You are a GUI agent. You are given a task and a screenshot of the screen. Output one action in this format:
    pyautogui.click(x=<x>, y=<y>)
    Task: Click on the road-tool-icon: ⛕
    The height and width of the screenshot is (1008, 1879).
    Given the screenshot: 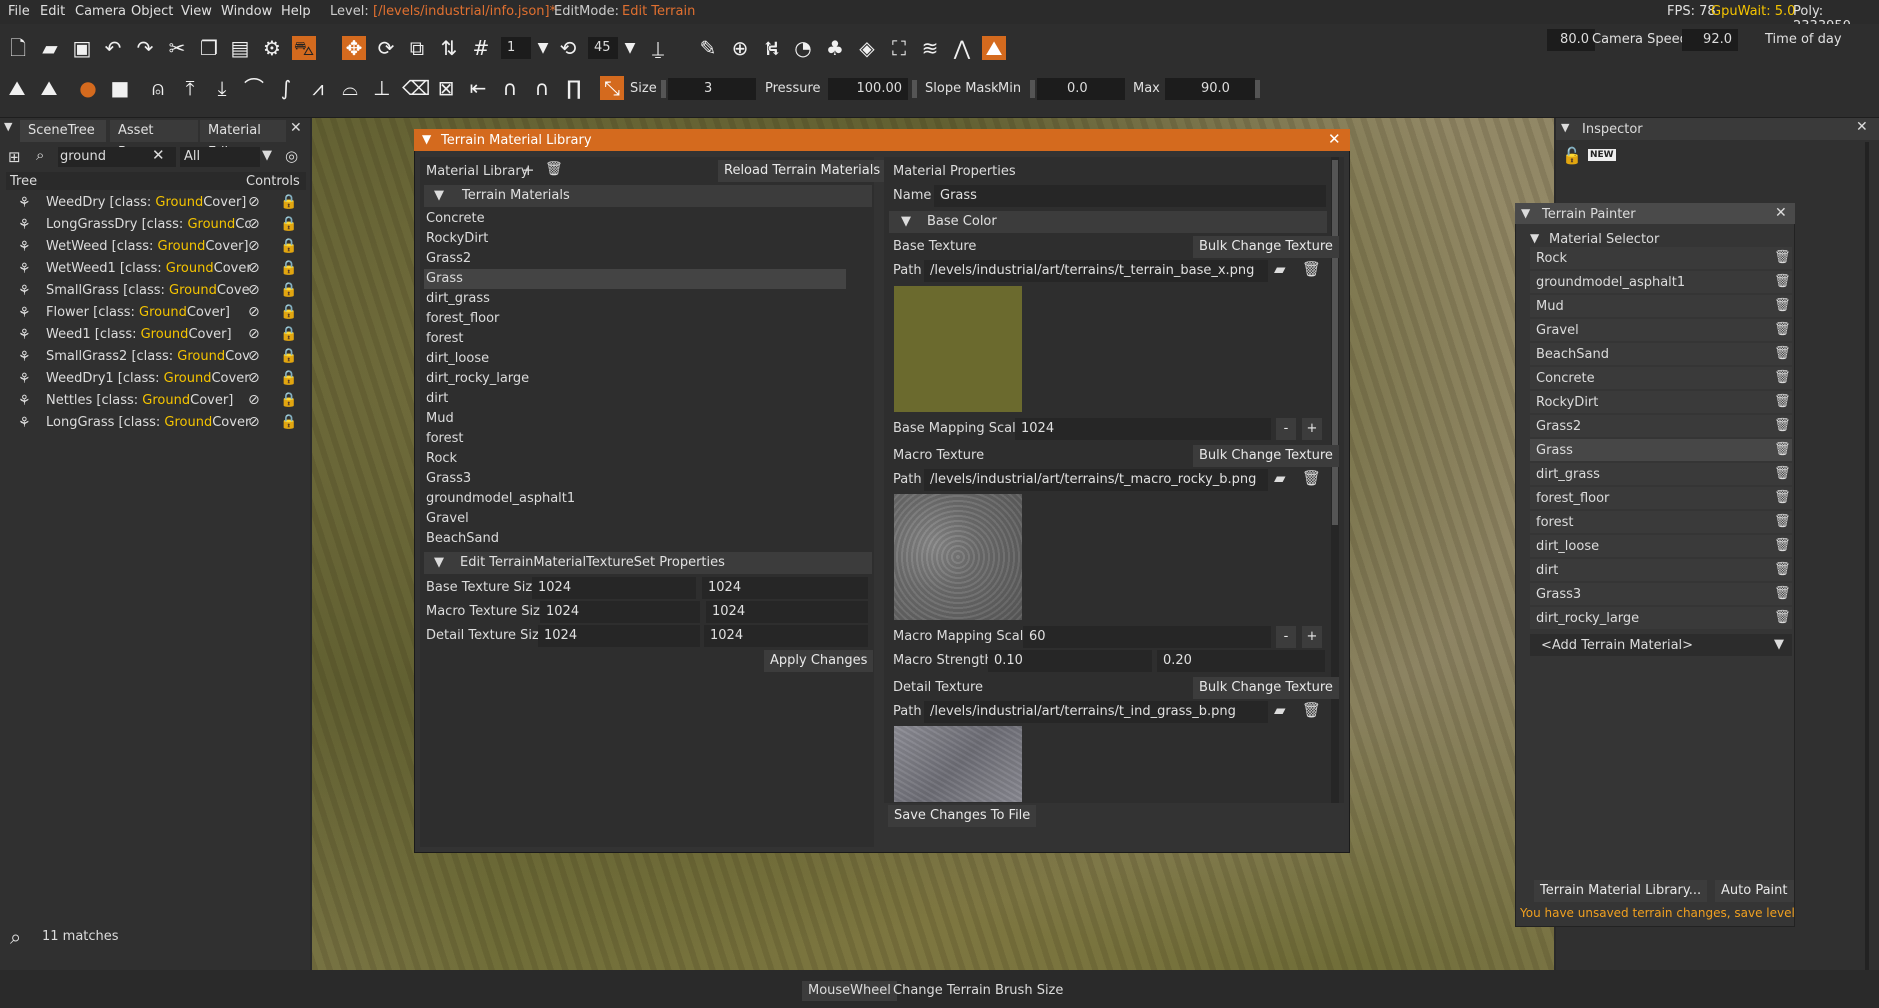 What is the action you would take?
    pyautogui.click(x=772, y=48)
    